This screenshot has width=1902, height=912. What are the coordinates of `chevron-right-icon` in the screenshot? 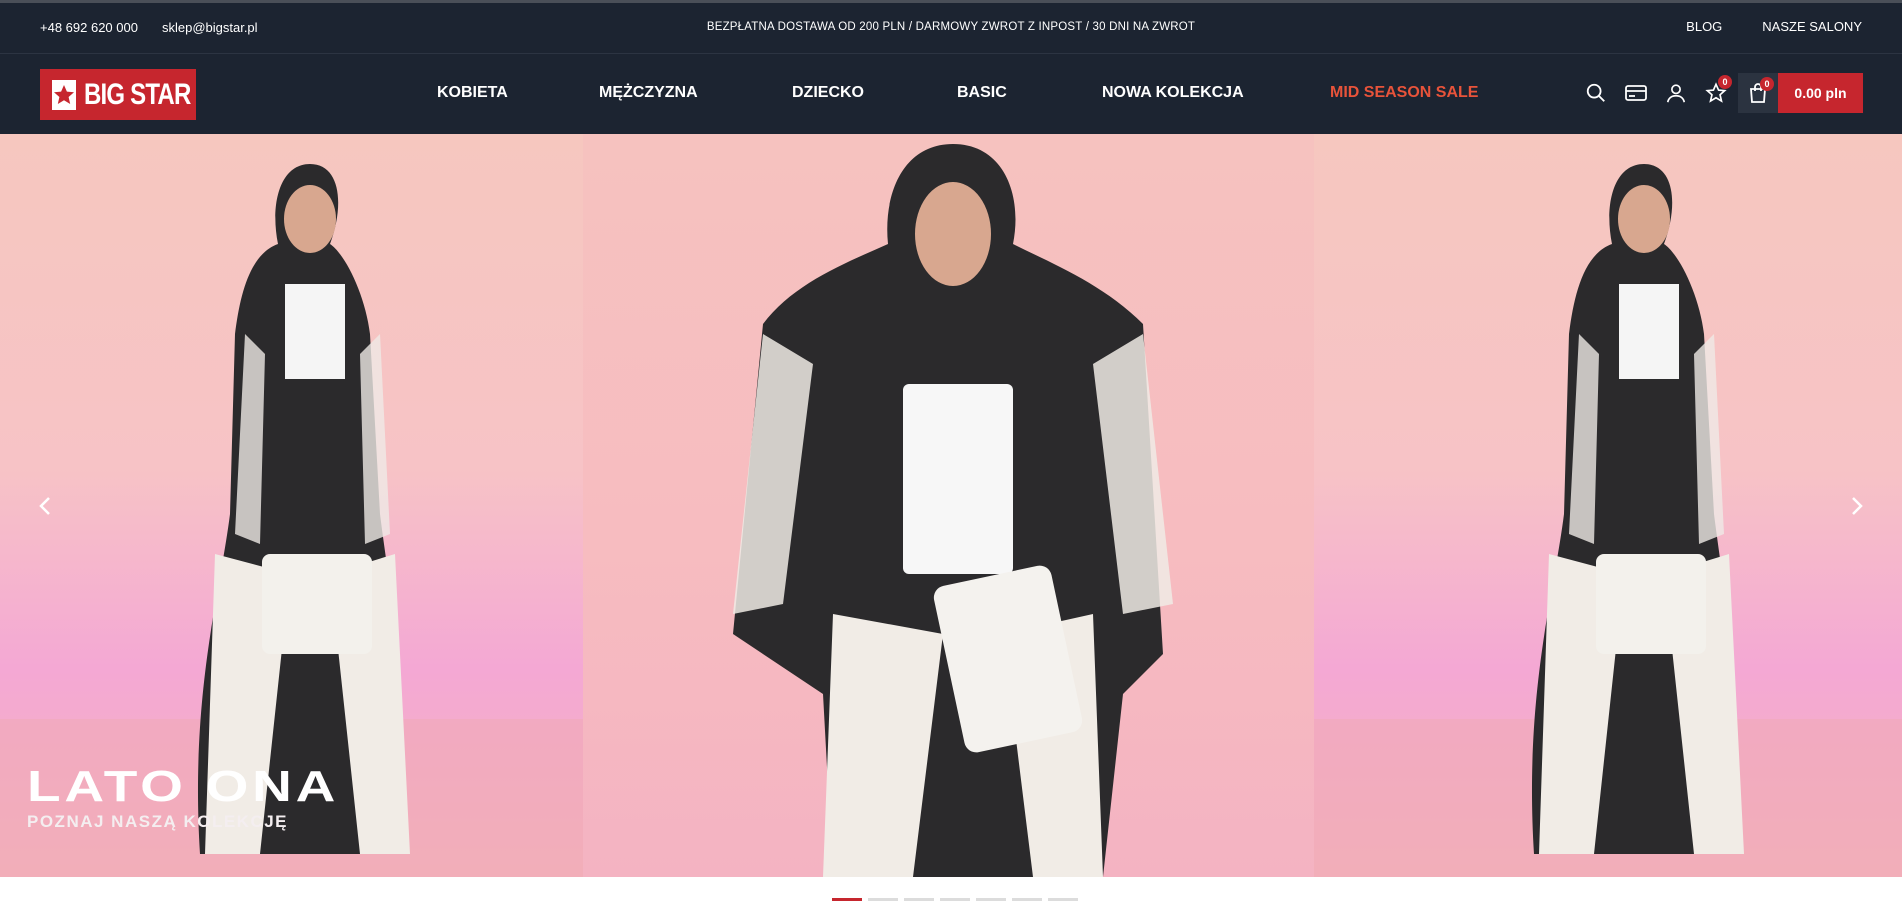 It's located at (1857, 506).